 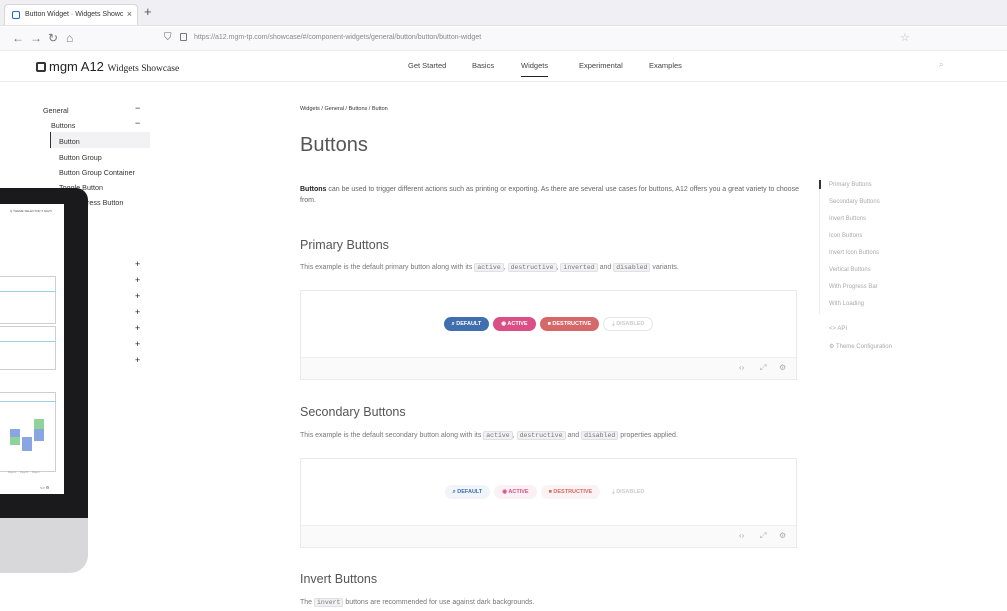 I want to click on toc-item-secondary-buttons: Secondary Buttons, so click(x=854, y=202).